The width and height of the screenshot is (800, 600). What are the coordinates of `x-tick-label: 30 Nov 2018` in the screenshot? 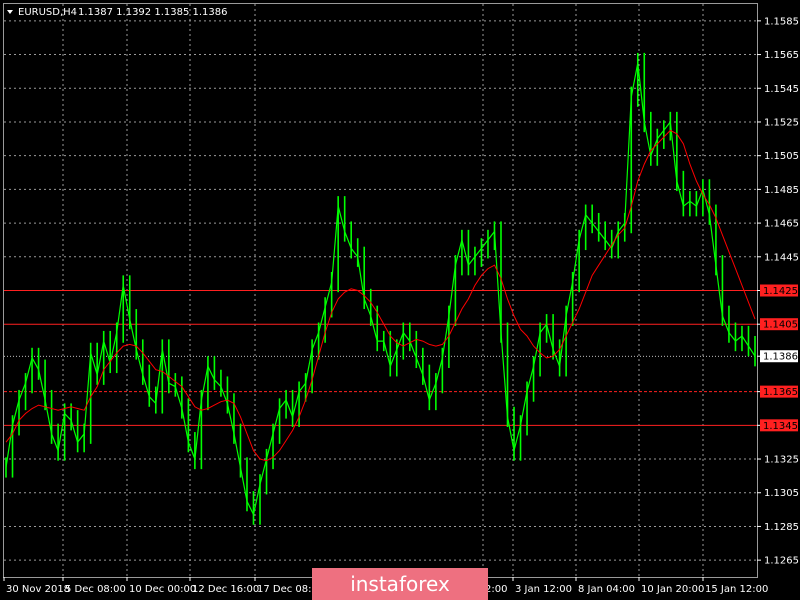 It's located at (38, 589).